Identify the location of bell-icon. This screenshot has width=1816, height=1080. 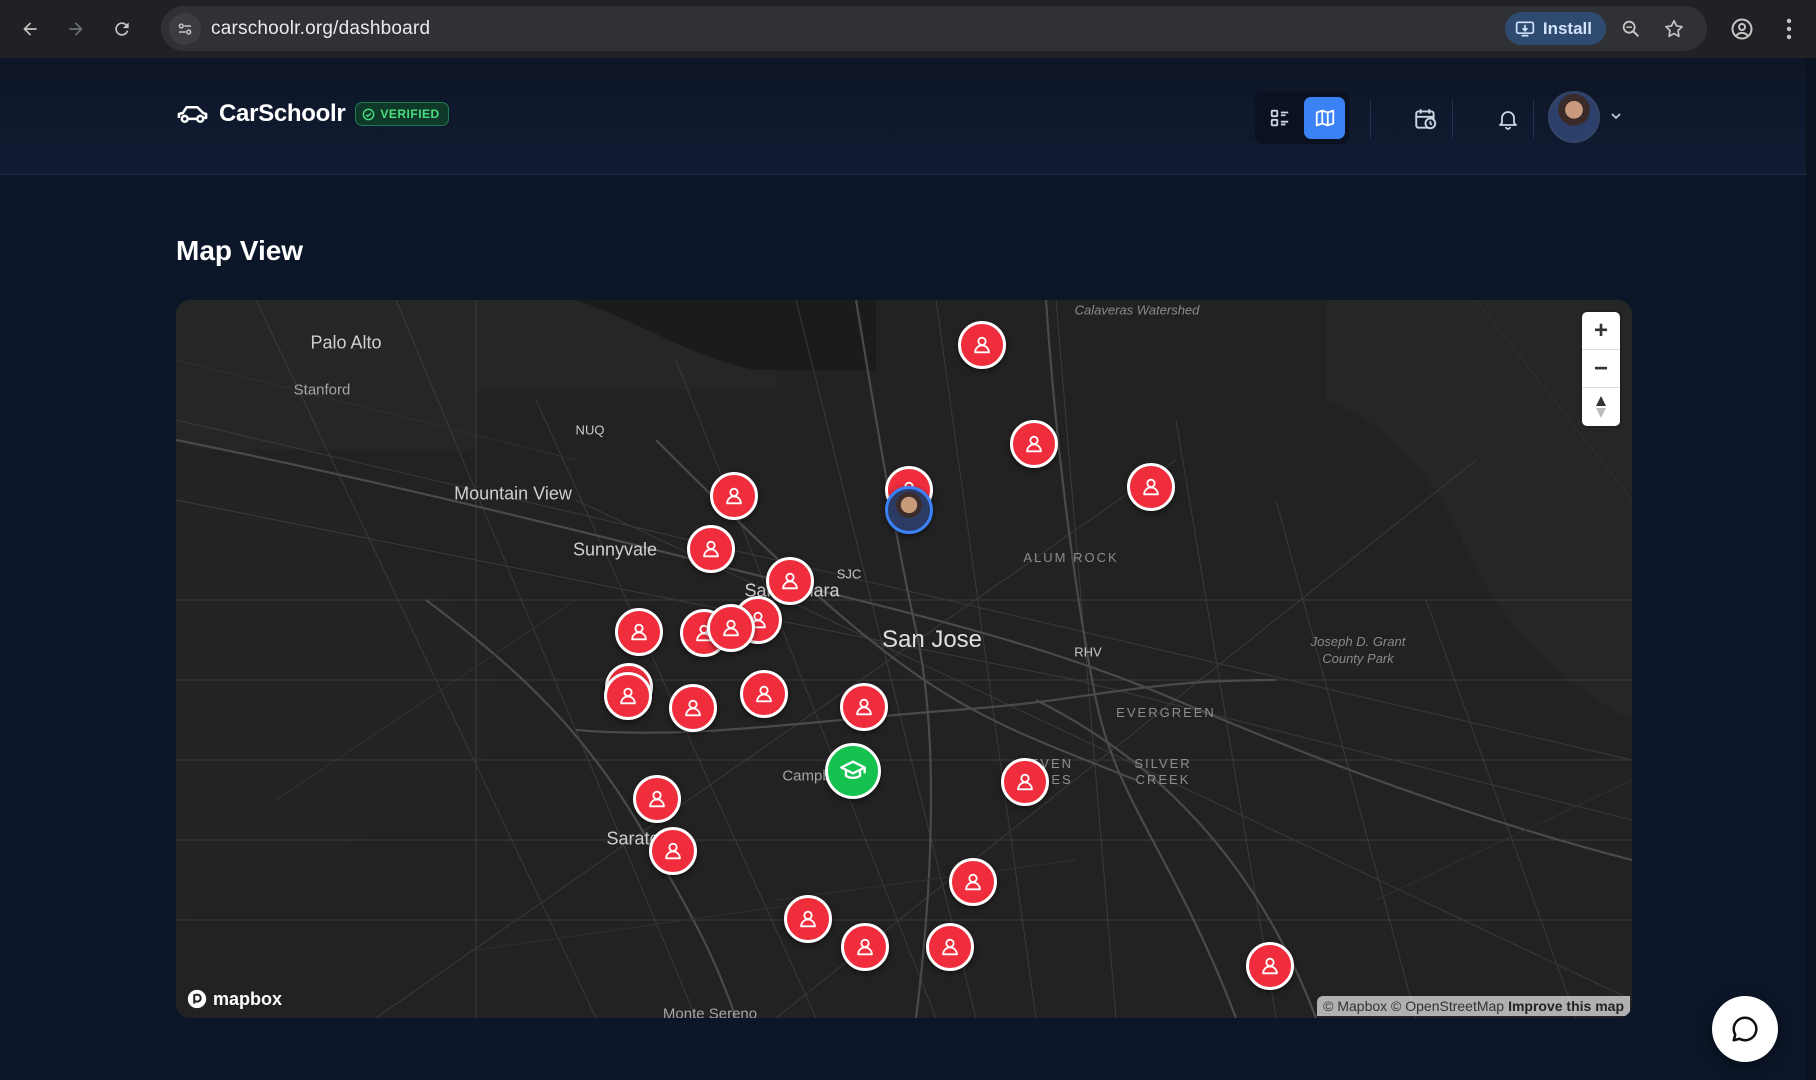
(1508, 120).